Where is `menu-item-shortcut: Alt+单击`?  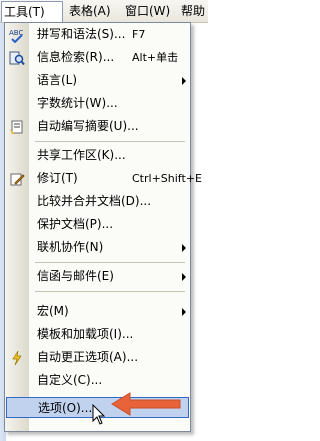
menu-item-shortcut: Alt+单击 is located at coordinates (155, 57).